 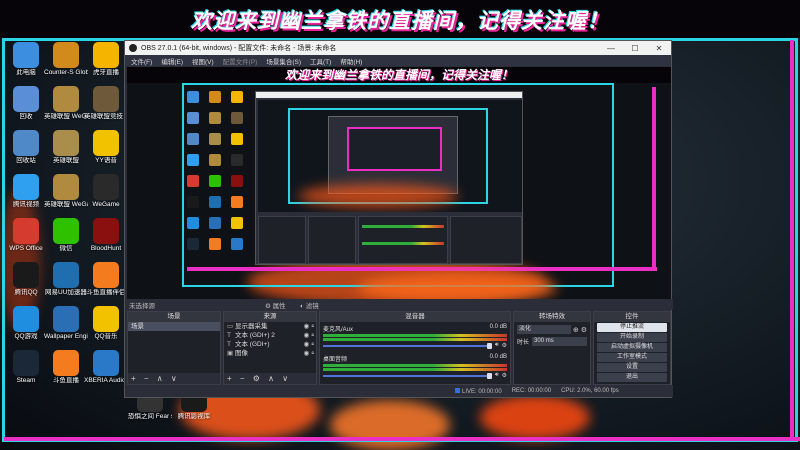 What do you see at coordinates (26, 191) in the screenshot?
I see `desktop-shortcut: 腾讯视频` at bounding box center [26, 191].